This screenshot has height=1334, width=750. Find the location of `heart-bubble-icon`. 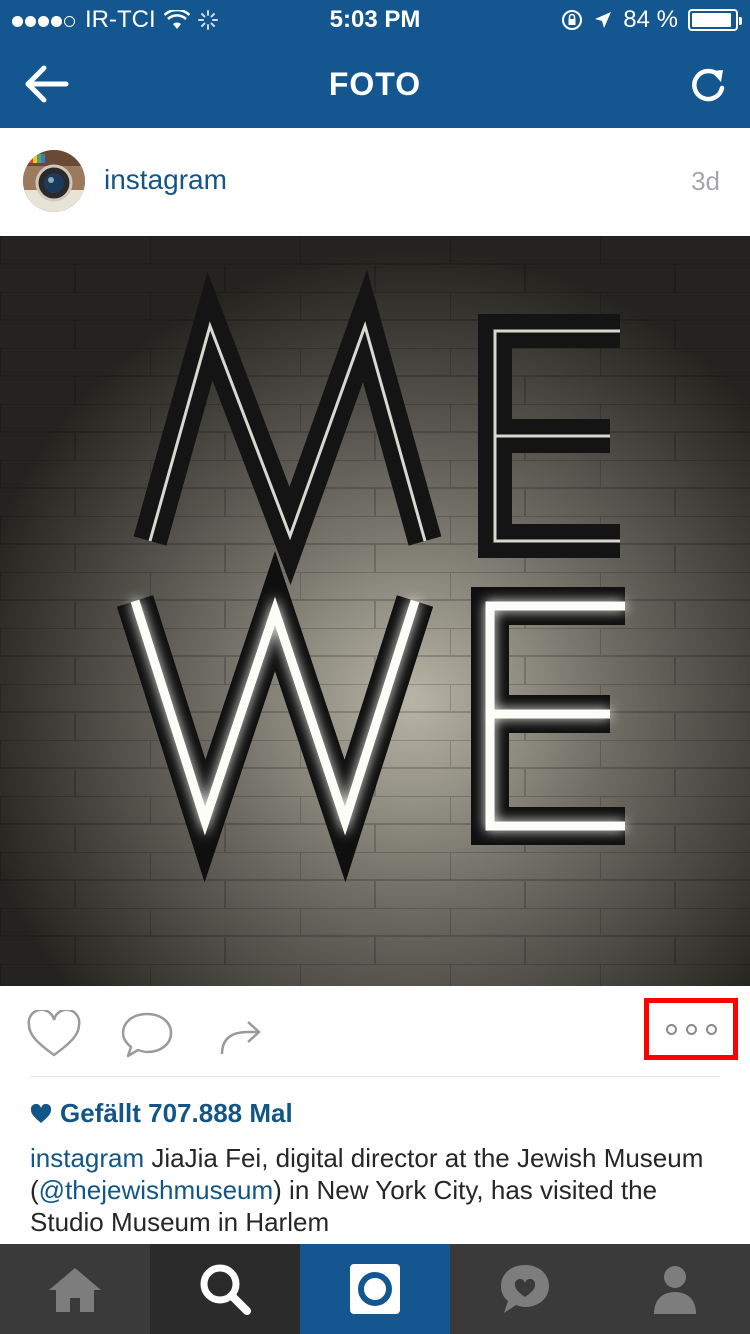

heart-bubble-icon is located at coordinates (525, 1289).